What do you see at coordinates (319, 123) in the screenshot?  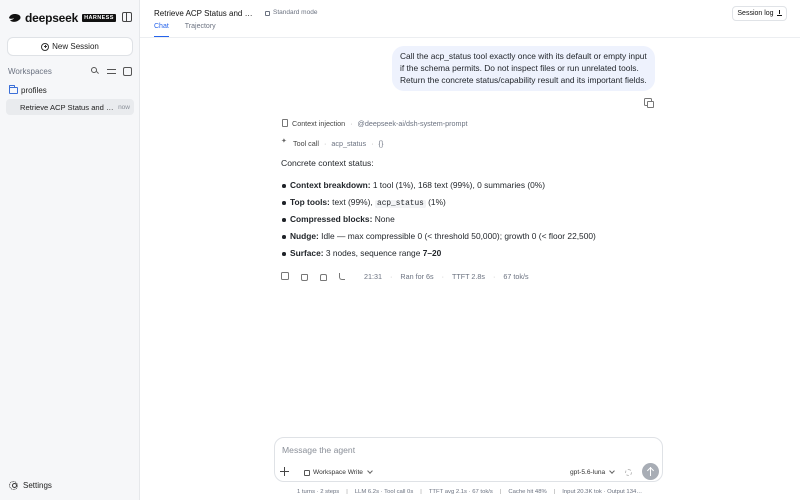 I see `context-injection-label: Context injection` at bounding box center [319, 123].